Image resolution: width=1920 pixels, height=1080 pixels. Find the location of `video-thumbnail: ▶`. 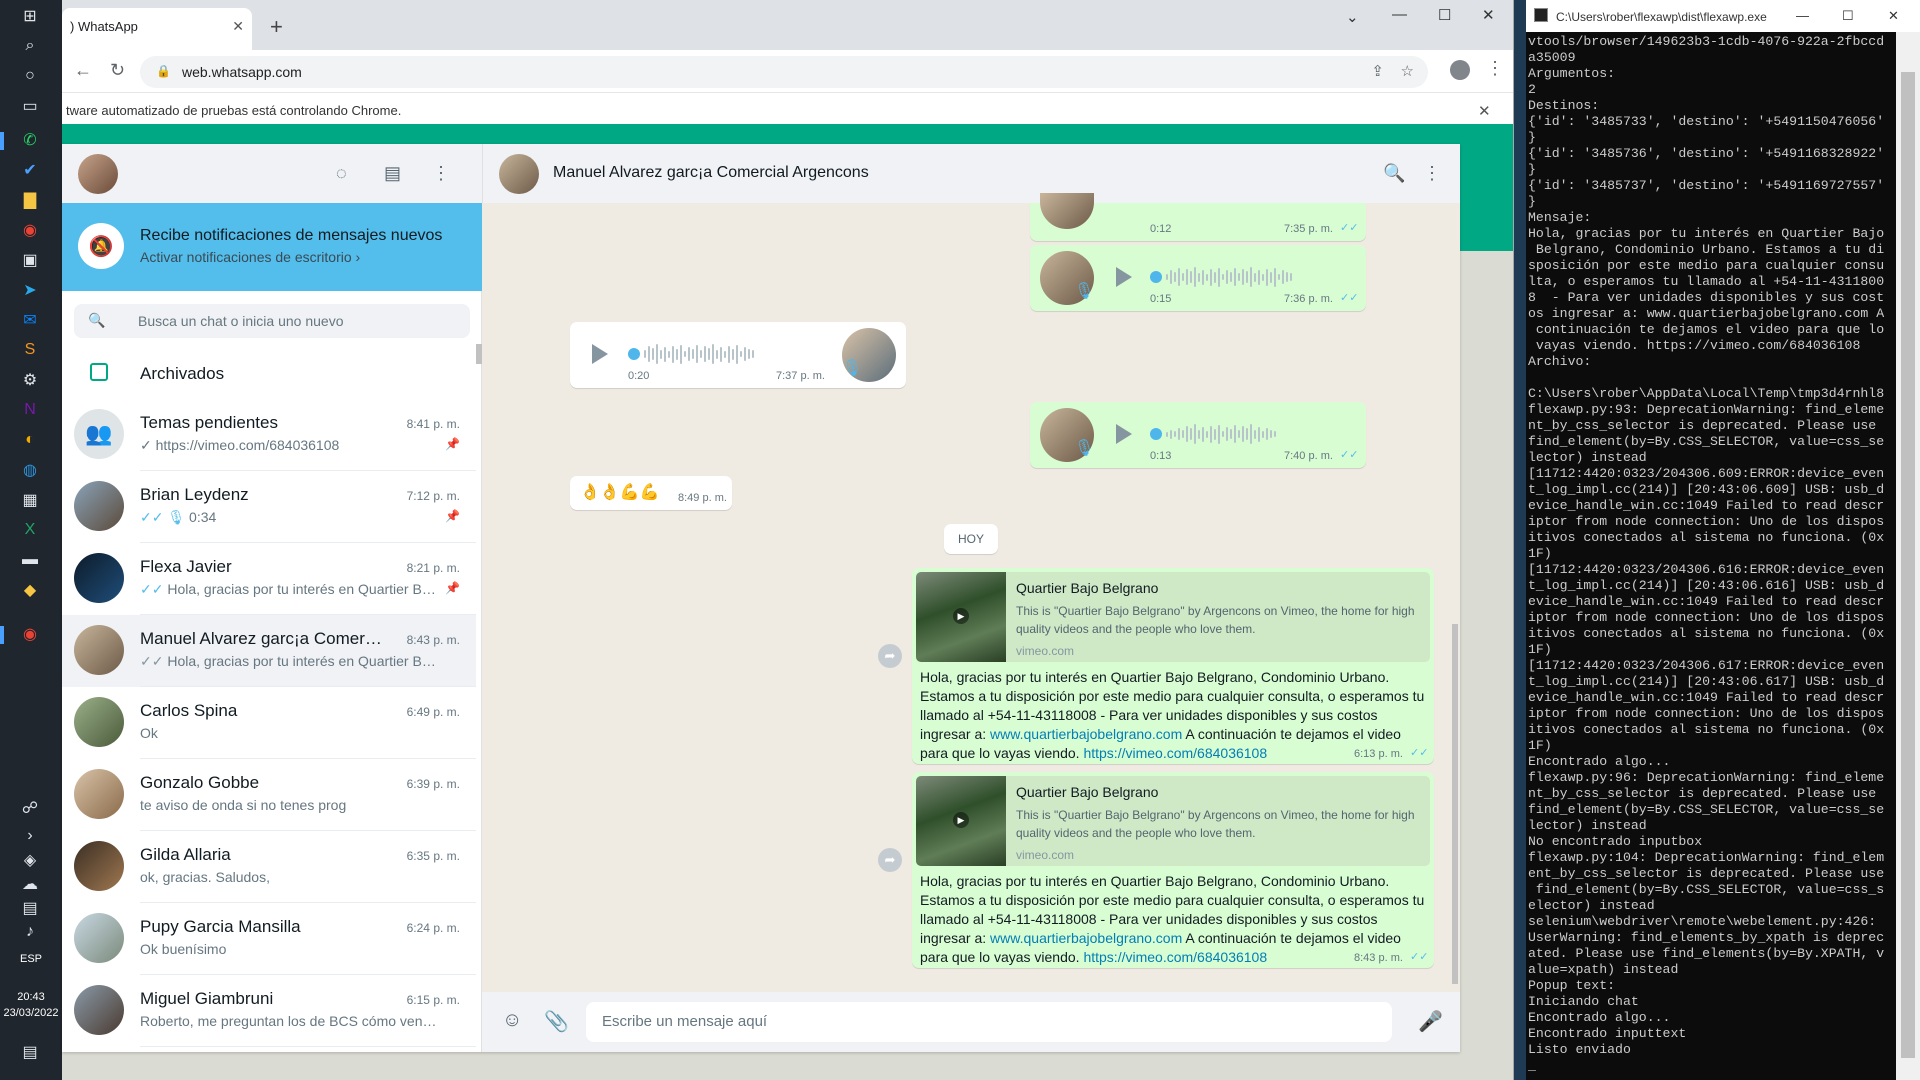

video-thumbnail: ▶ is located at coordinates (961, 617).